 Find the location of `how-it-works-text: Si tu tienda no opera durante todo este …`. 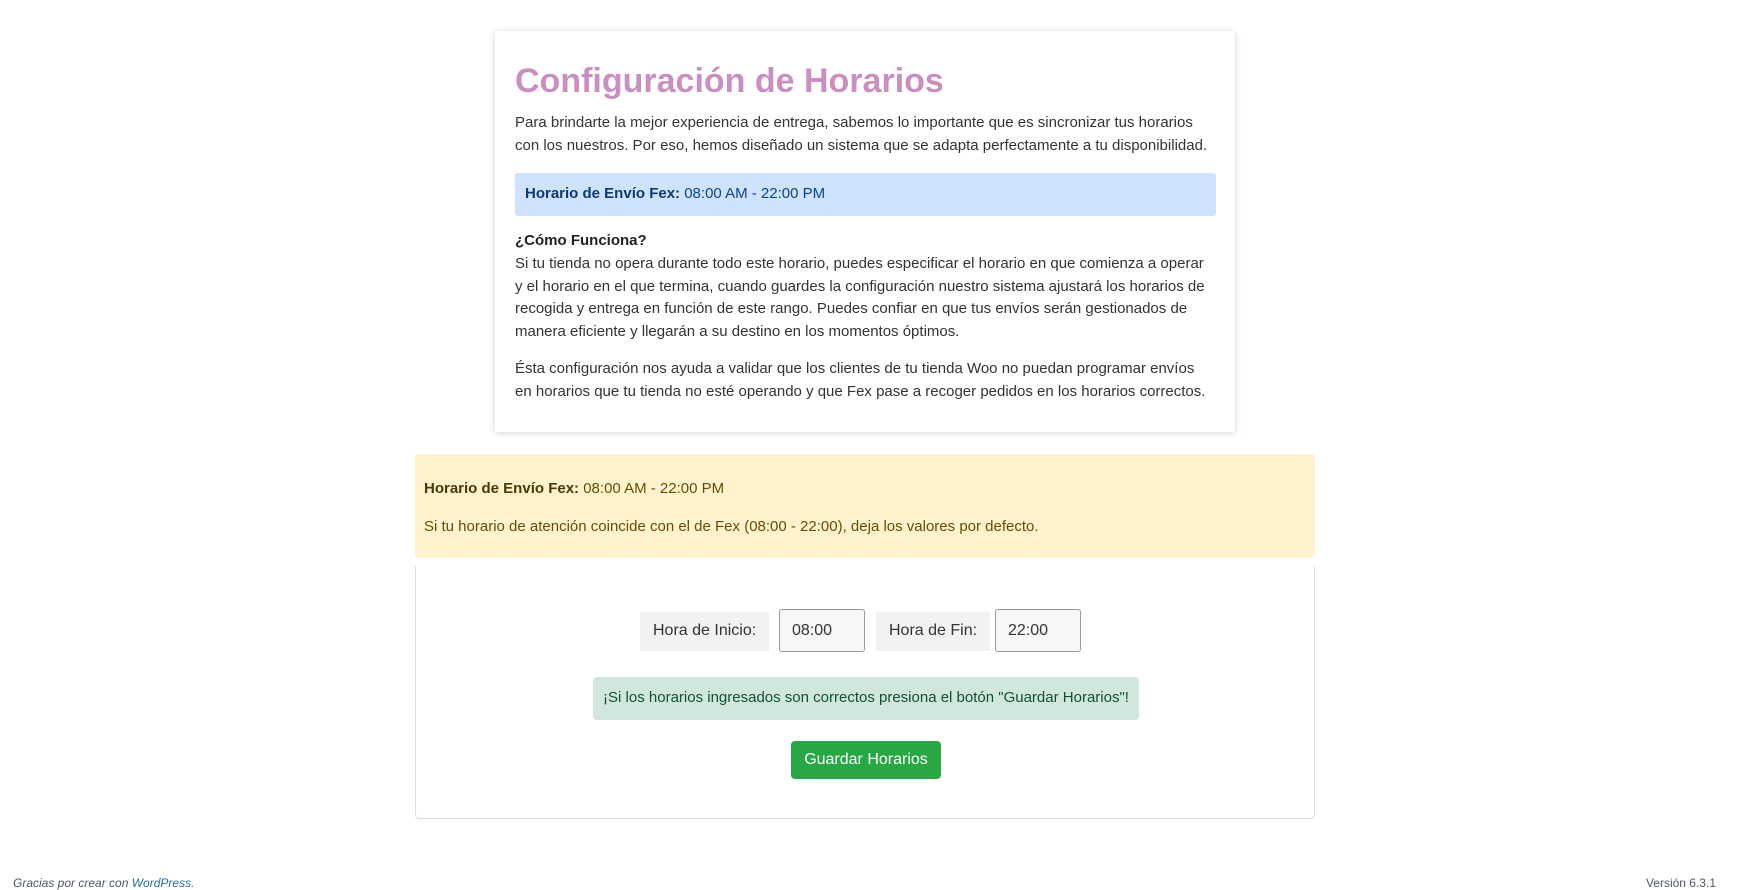

how-it-works-text: Si tu tienda no opera durante todo este … is located at coordinates (860, 297).